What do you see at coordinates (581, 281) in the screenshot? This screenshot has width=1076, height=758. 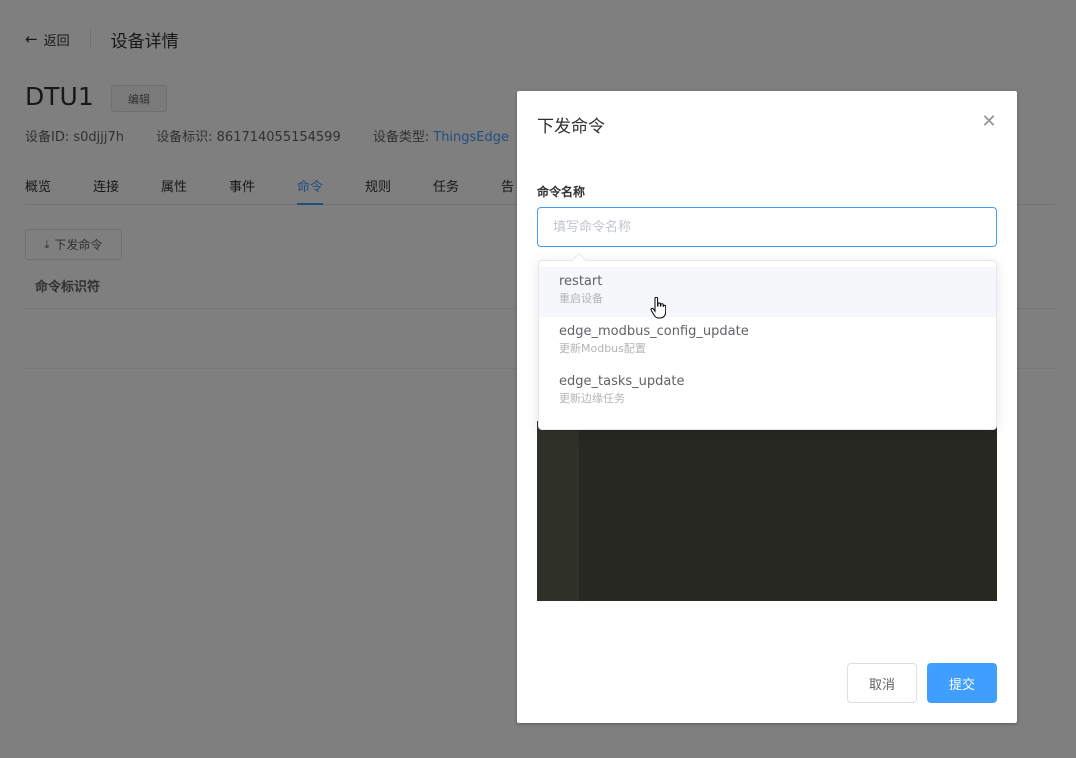 I see `option-name: restart` at bounding box center [581, 281].